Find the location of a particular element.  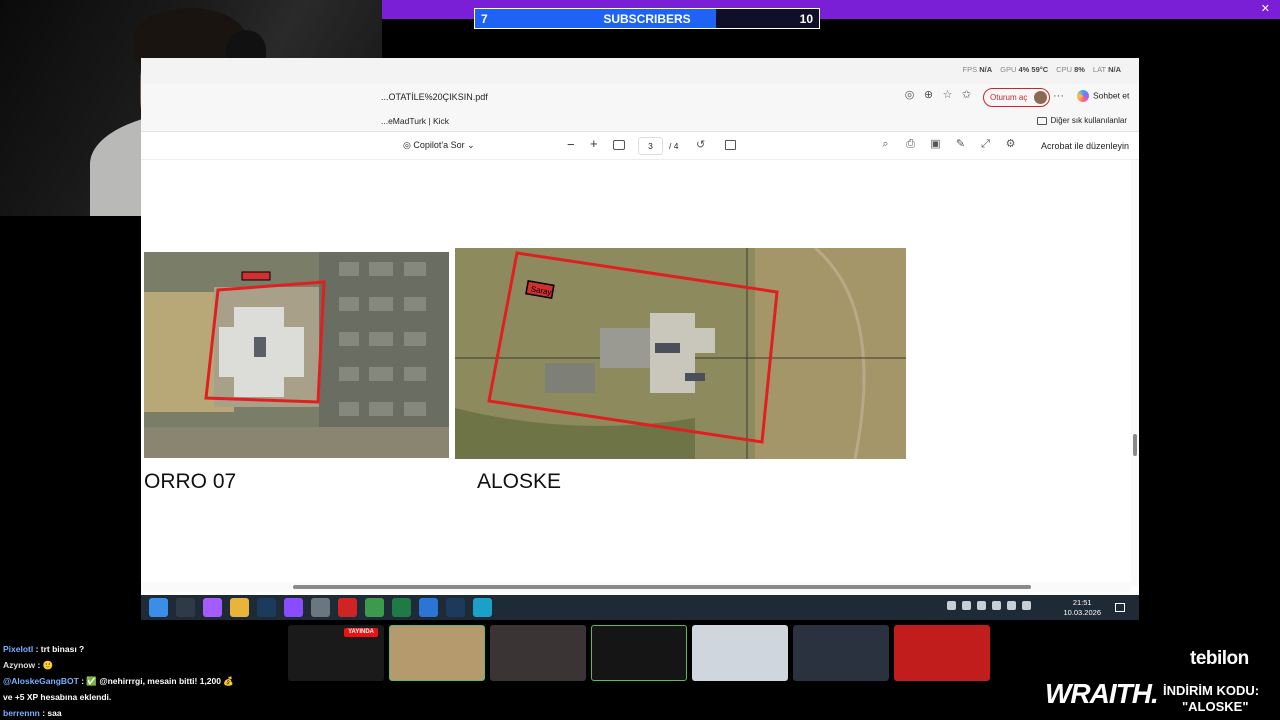

more-menu-icon: ··· is located at coordinates (1058, 96).